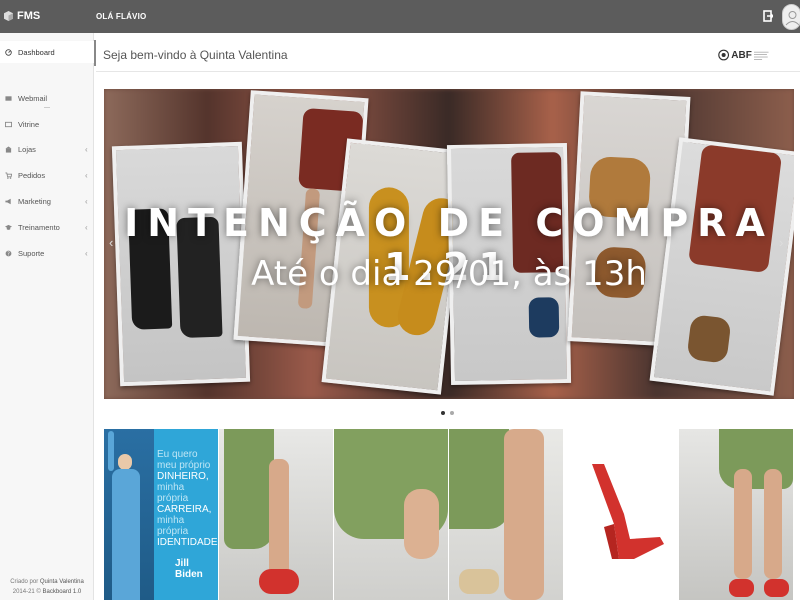 This screenshot has width=800, height=600. What do you see at coordinates (8, 201) in the screenshot?
I see `megaphone-icon` at bounding box center [8, 201].